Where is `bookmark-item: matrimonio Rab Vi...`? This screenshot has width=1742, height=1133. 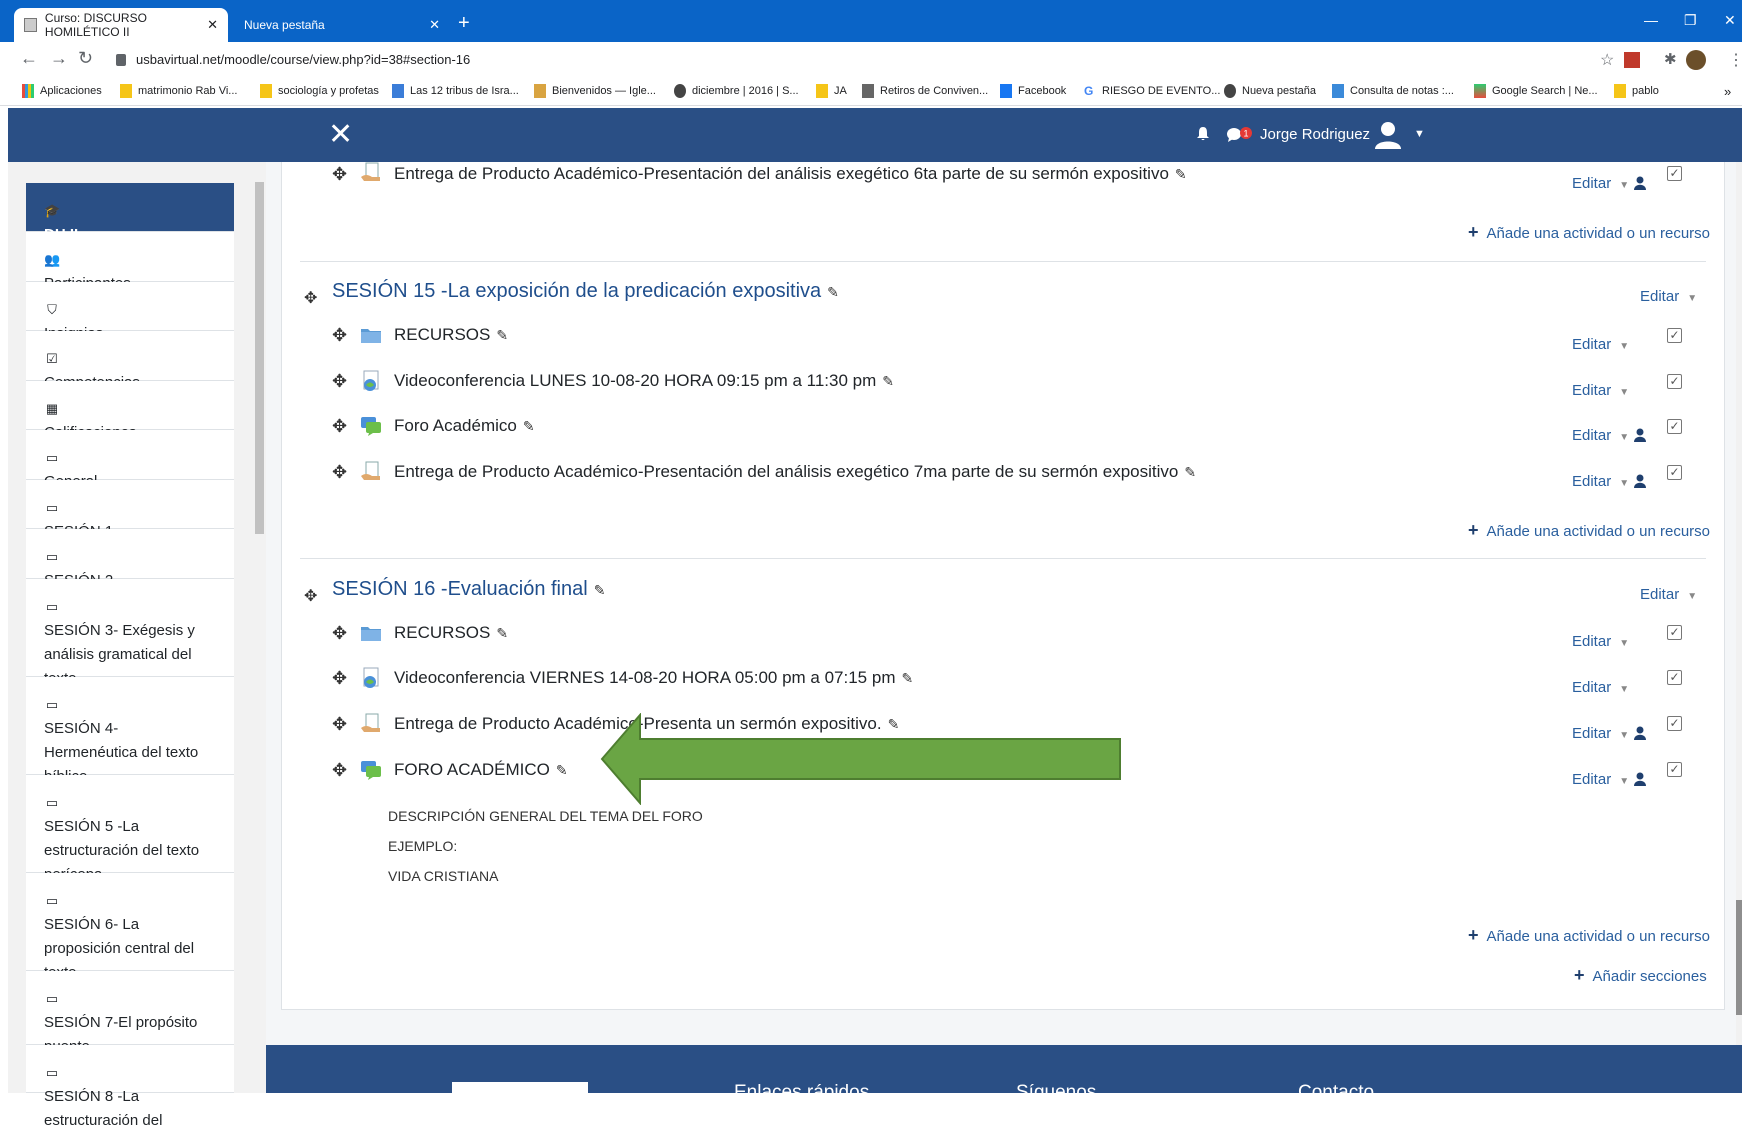
bookmark-item: matrimonio Rab Vi... is located at coordinates (178, 91).